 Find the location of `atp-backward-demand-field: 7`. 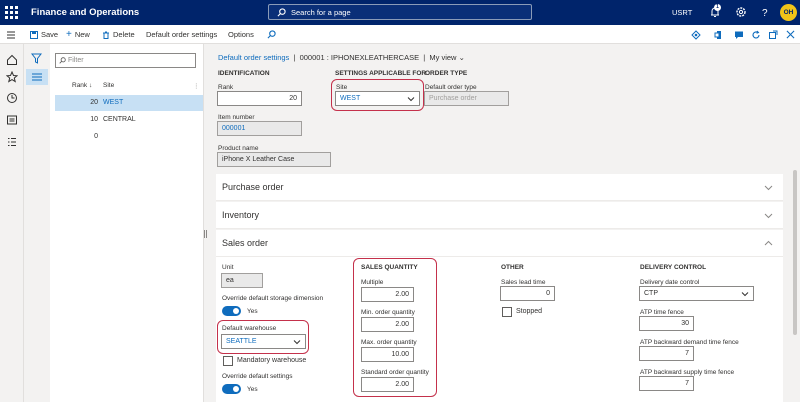

atp-backward-demand-field: 7 is located at coordinates (666, 353).